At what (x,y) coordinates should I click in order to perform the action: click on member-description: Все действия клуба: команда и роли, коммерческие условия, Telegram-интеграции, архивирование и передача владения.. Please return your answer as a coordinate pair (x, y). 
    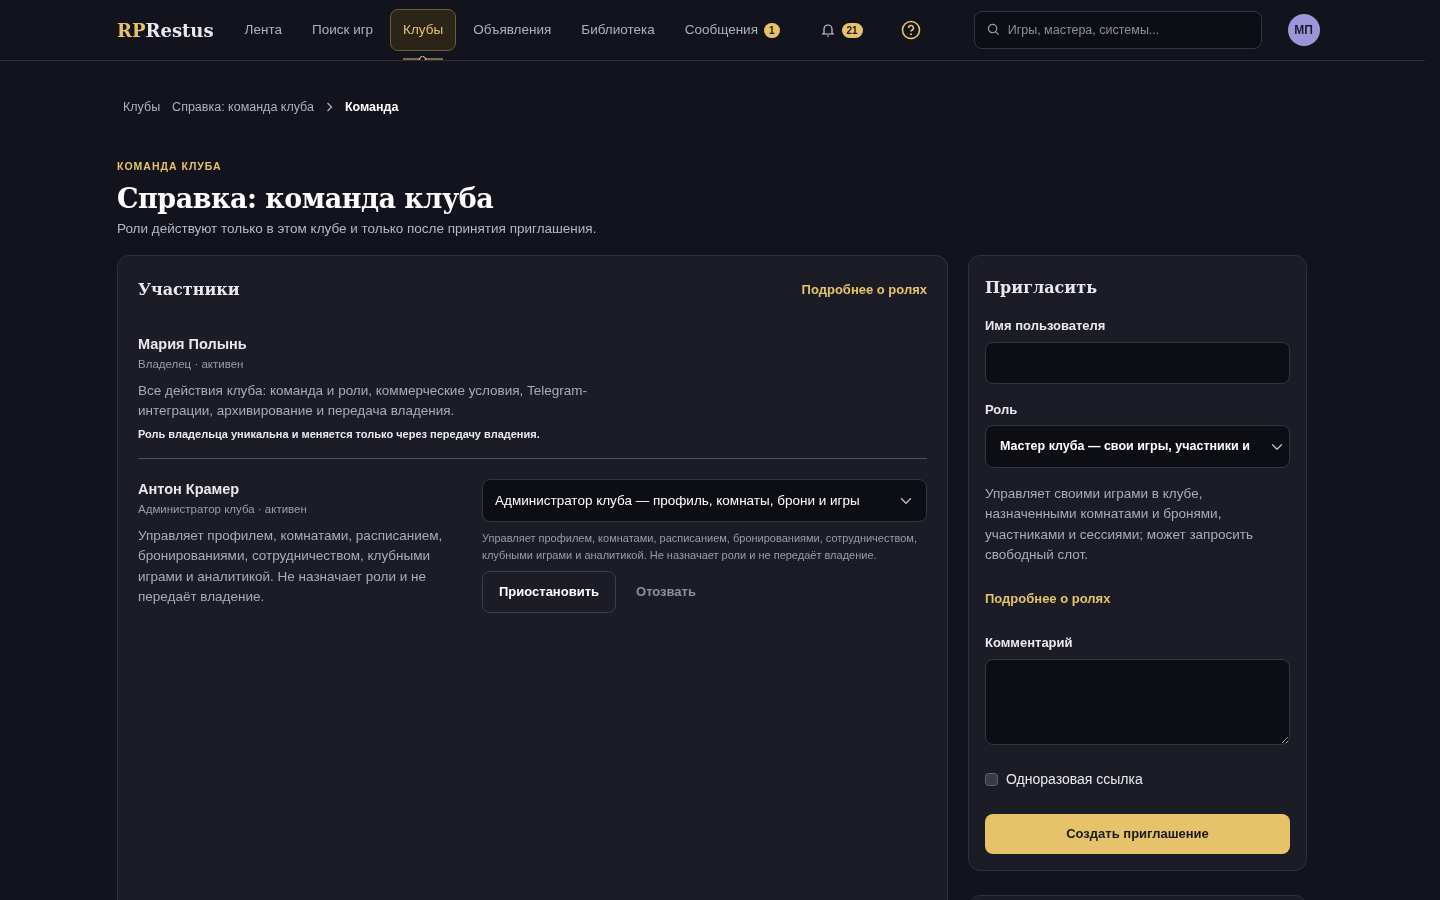
    Looking at the image, I should click on (363, 401).